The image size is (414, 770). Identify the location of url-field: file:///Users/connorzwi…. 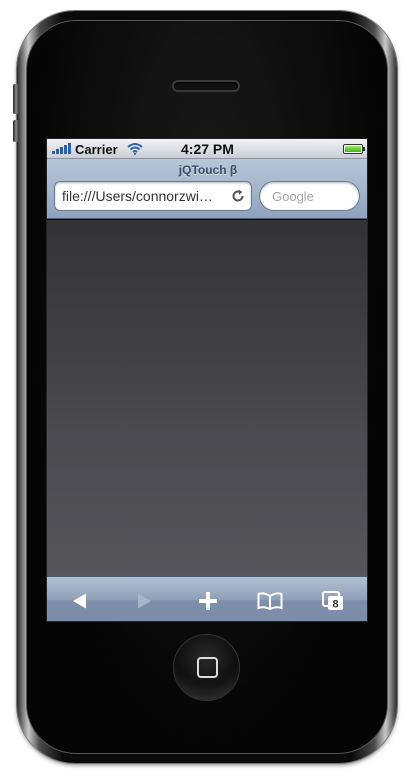
(153, 196).